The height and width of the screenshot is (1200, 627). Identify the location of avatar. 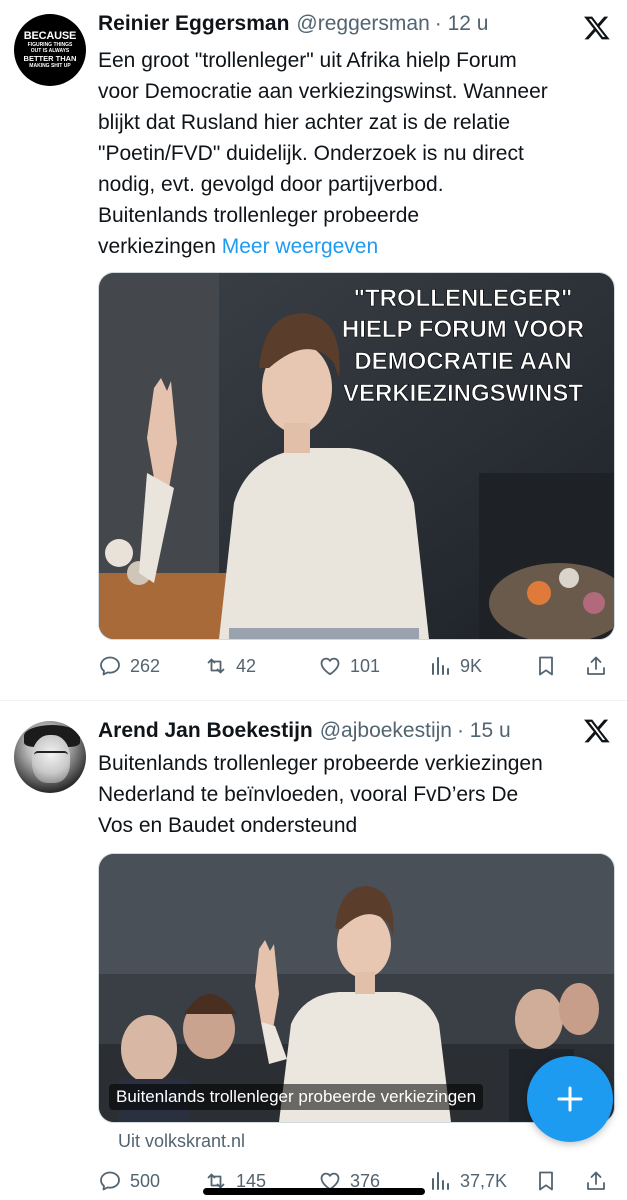
(50, 757).